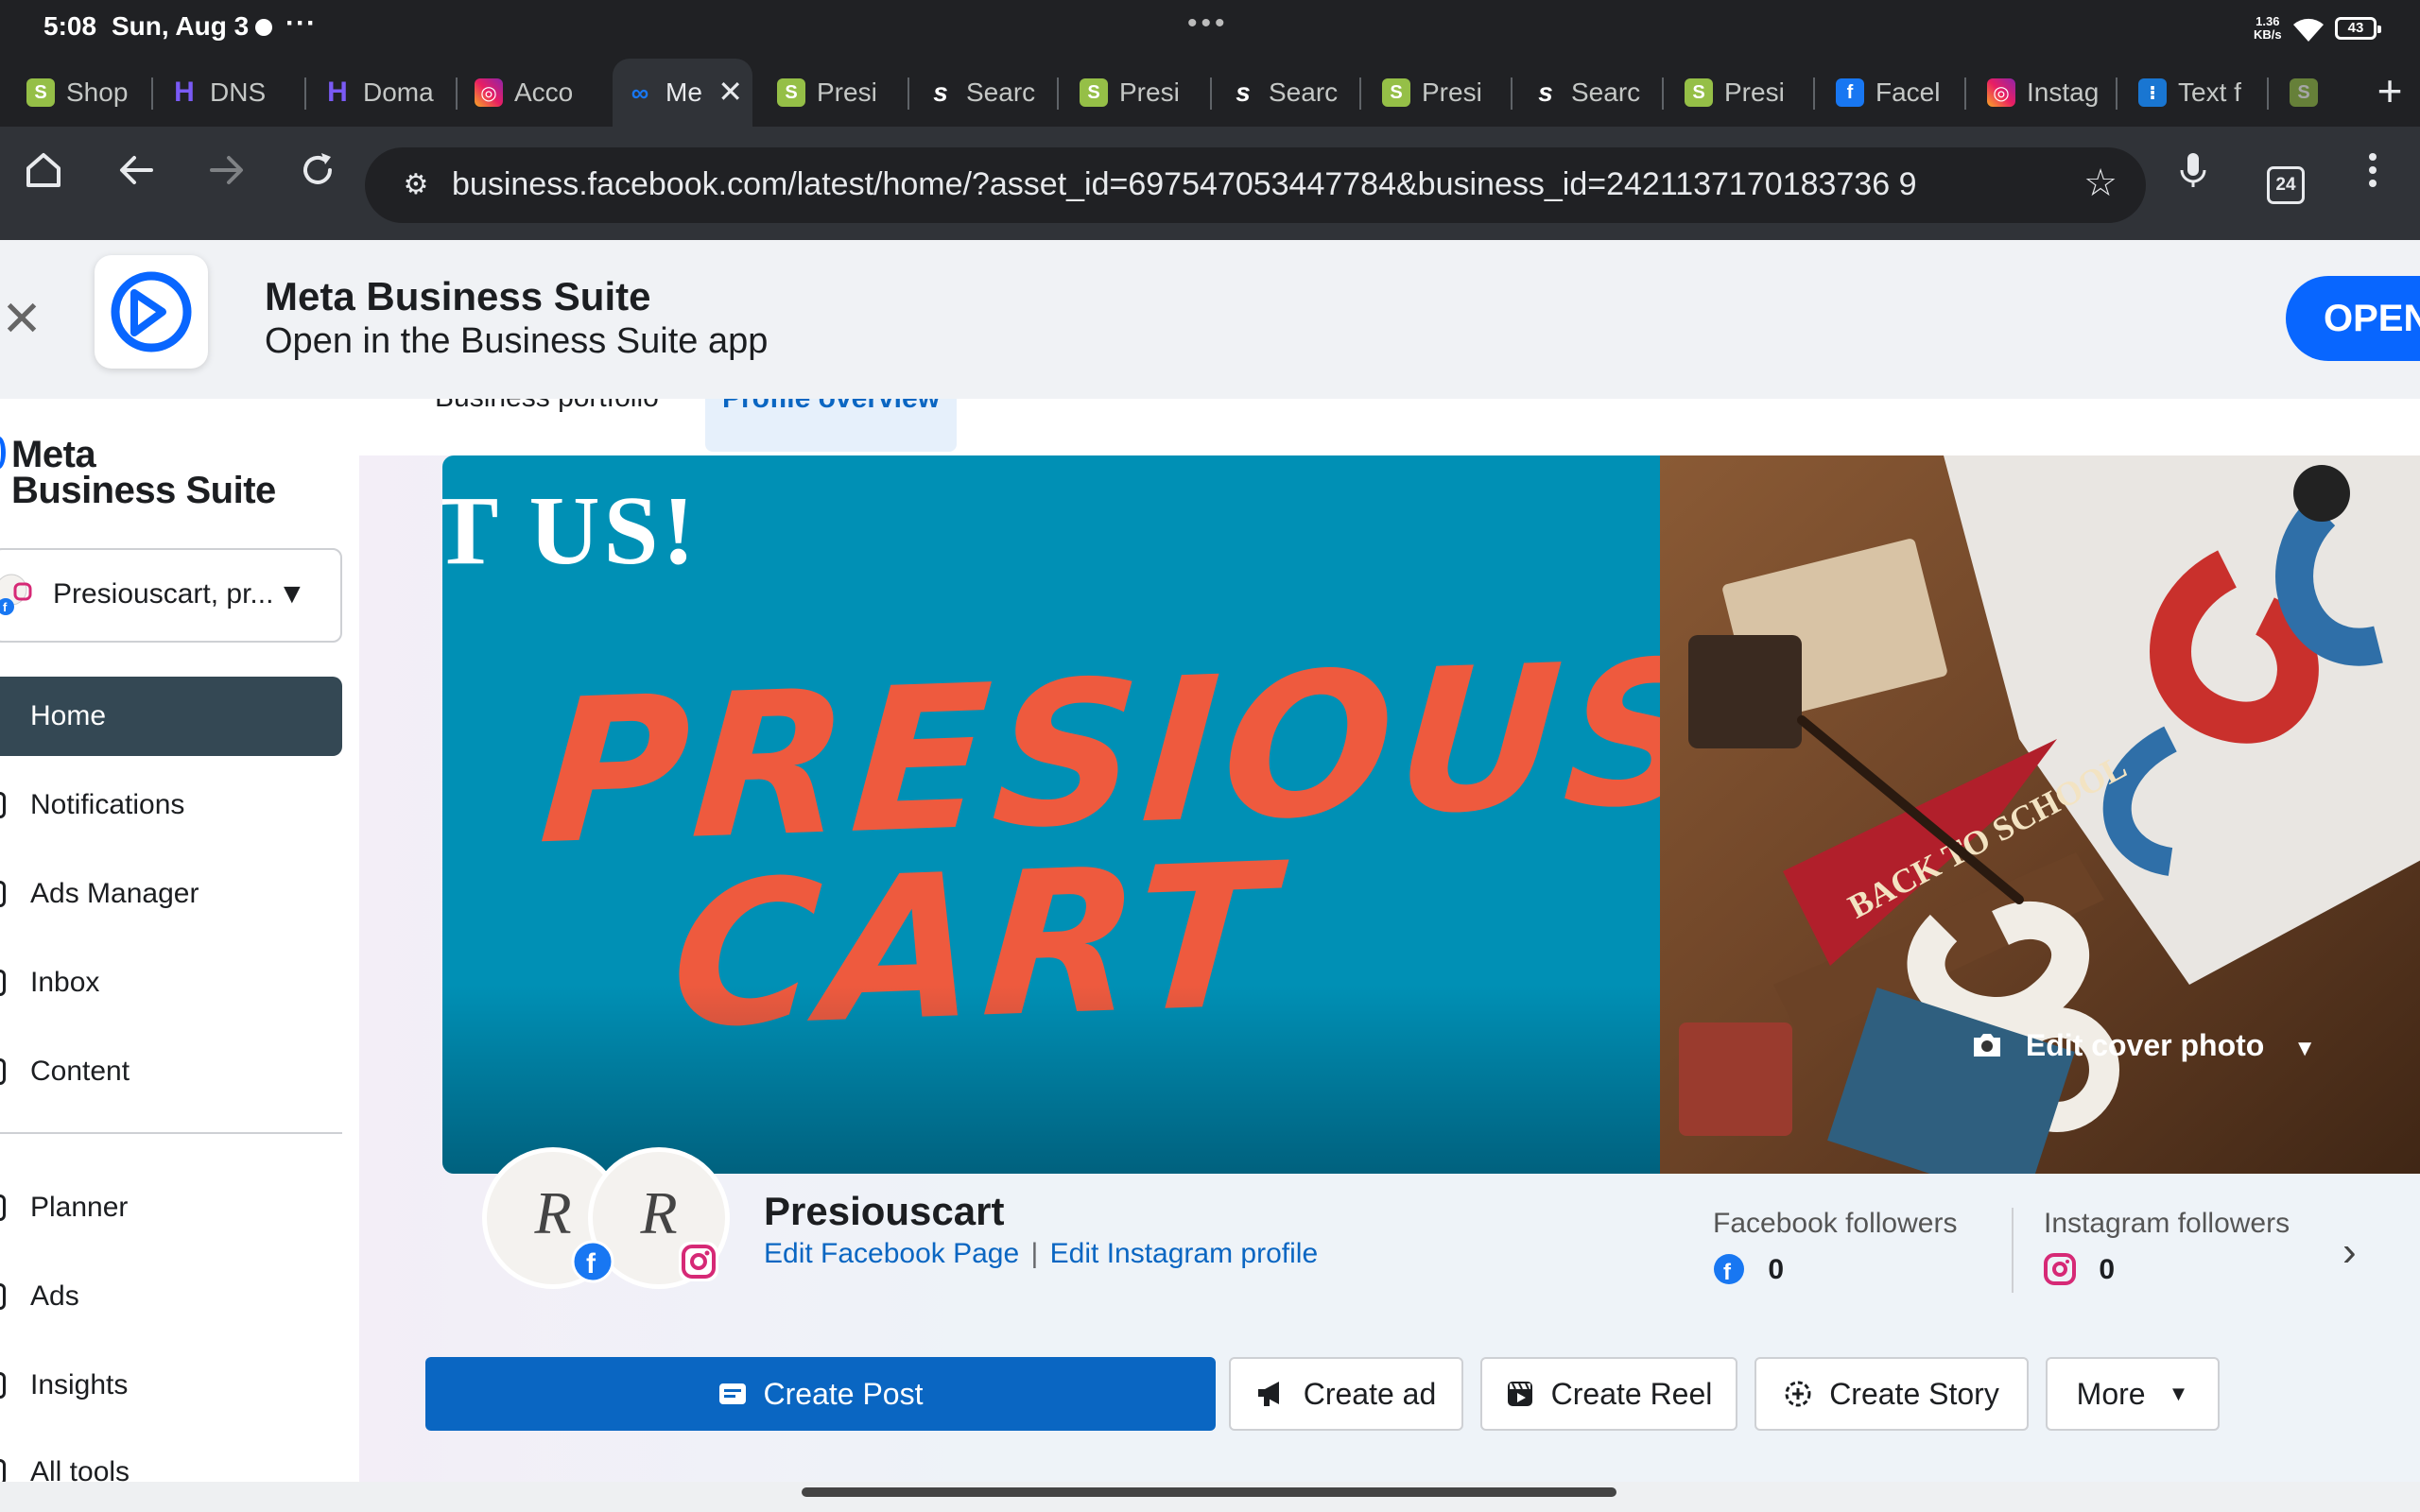 Image resolution: width=2420 pixels, height=1512 pixels. Describe the element at coordinates (301, 23) in the screenshot. I see `status-more-icon: ···` at that location.